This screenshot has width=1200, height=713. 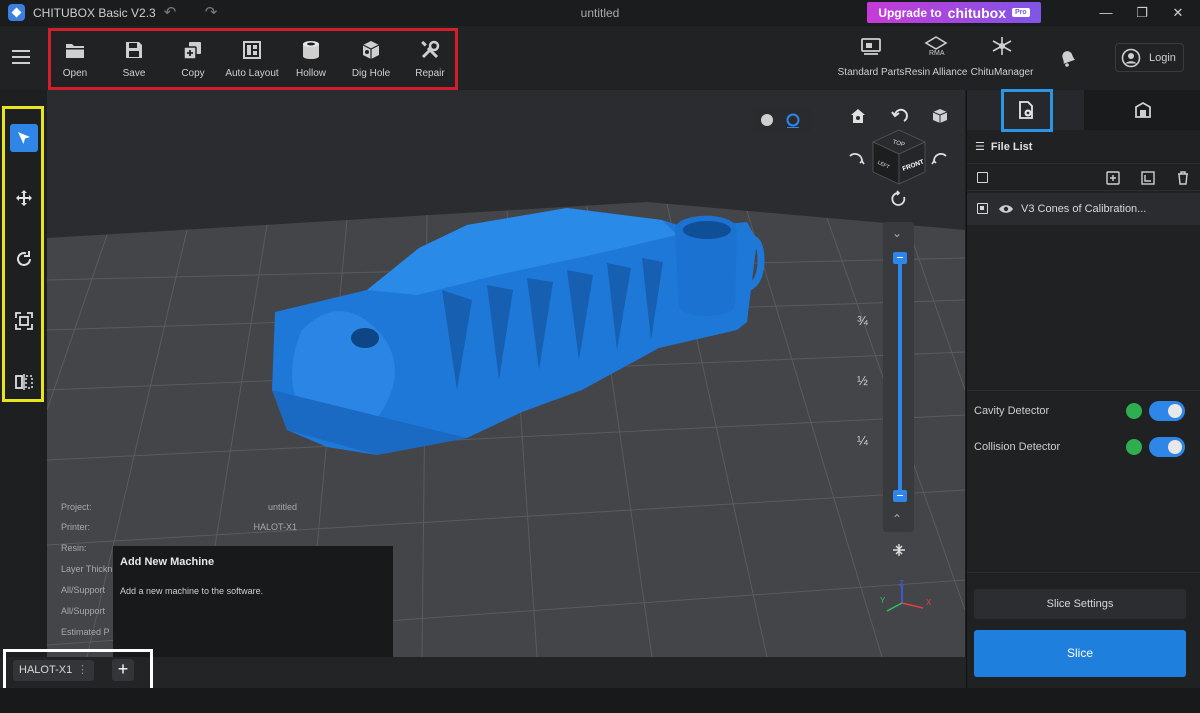 What do you see at coordinates (899, 199) in the screenshot?
I see `rotate-down-view-icon` at bounding box center [899, 199].